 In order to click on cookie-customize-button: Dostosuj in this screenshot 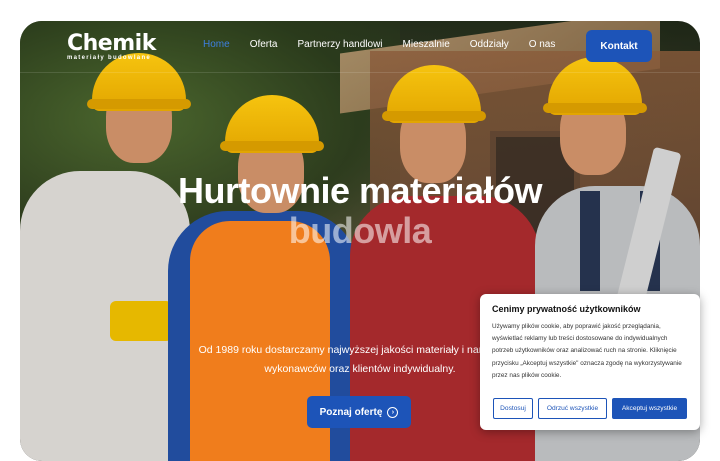, I will do `click(513, 408)`.